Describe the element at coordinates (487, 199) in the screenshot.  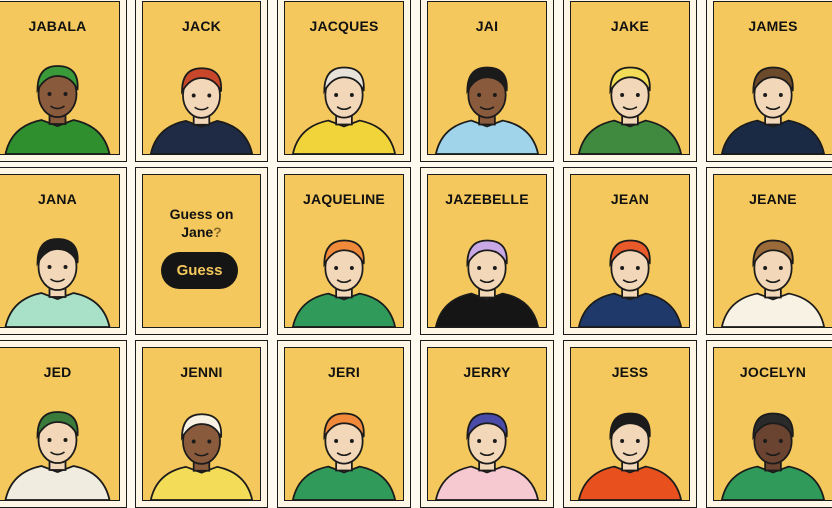
I see `character-name: JAZEBELLE` at that location.